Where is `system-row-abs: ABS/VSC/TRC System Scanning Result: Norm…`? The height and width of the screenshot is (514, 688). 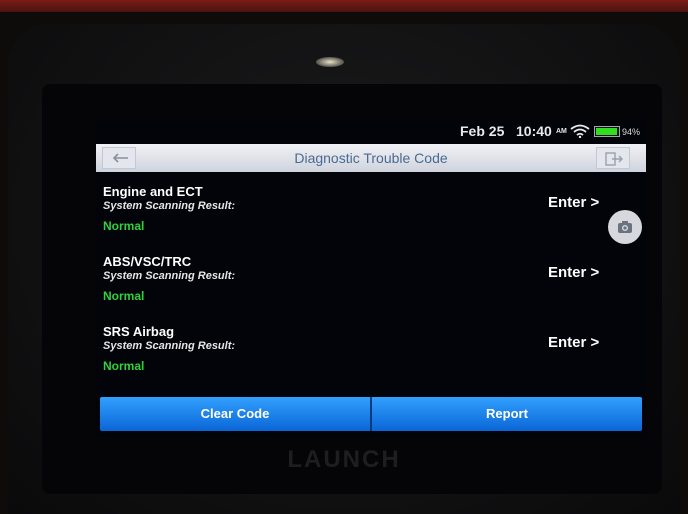
system-row-abs: ABS/VSC/TRC System Scanning Result: Norm… is located at coordinates (371, 289).